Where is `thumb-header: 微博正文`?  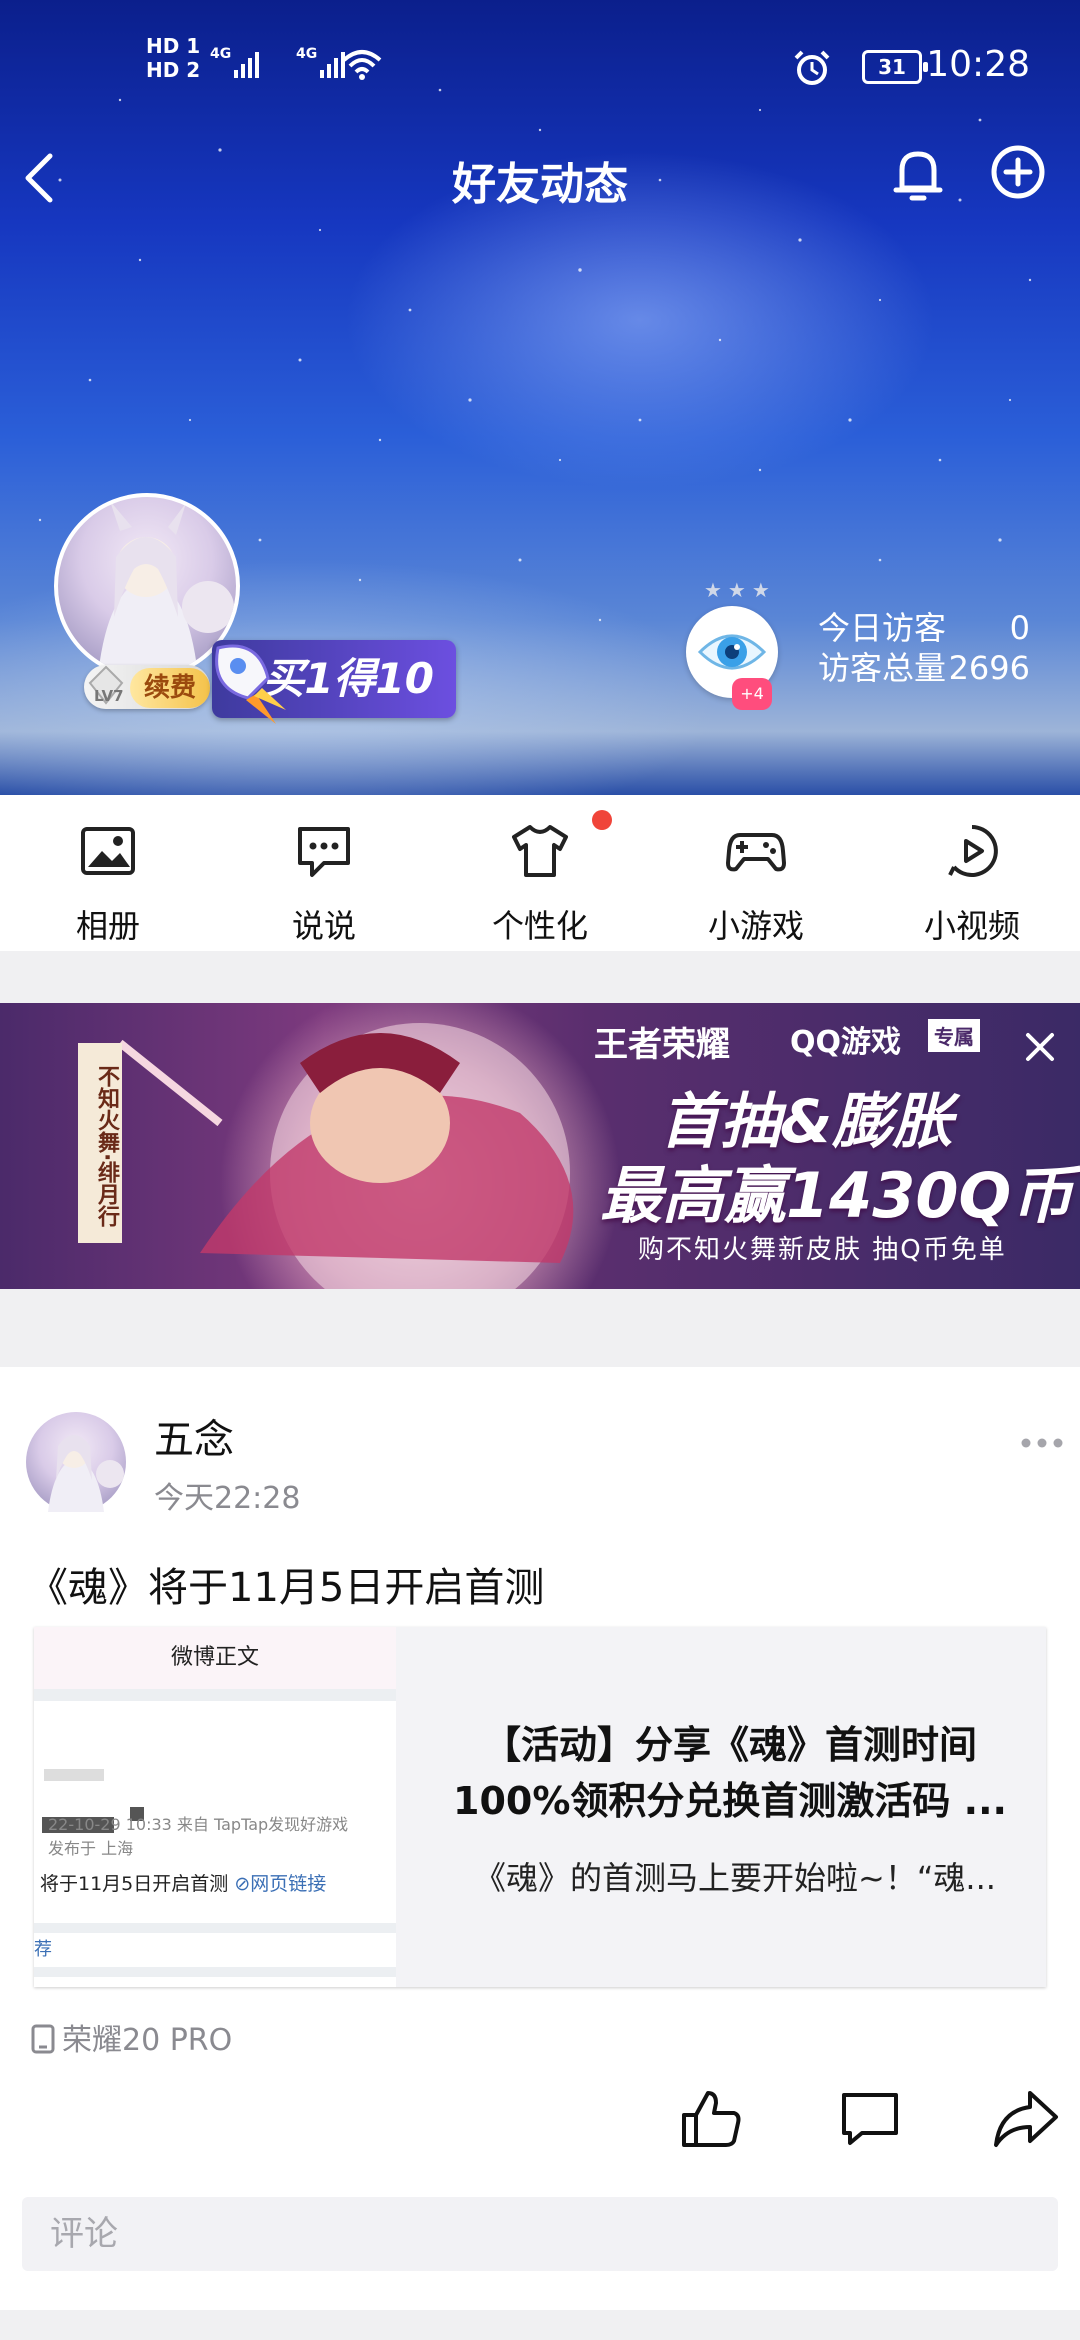 thumb-header: 微博正文 is located at coordinates (215, 1658).